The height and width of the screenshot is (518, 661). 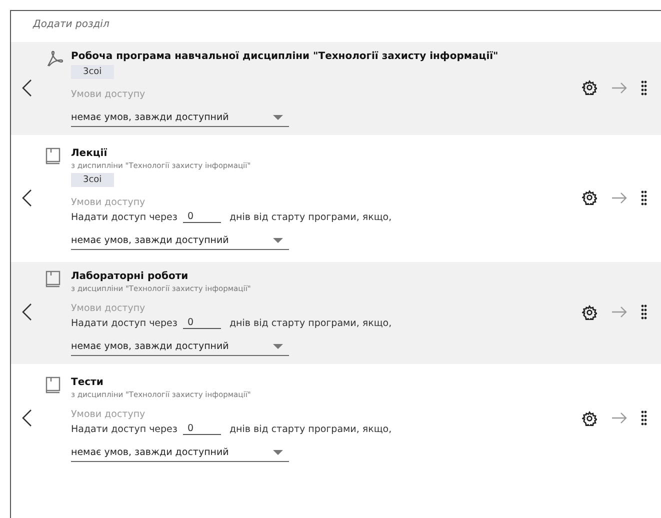 I want to click on section-title: Тести, so click(x=87, y=382).